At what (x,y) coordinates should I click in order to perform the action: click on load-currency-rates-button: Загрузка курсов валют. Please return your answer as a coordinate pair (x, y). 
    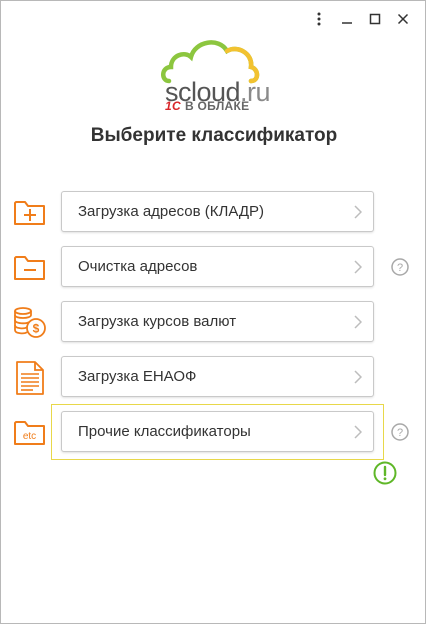
    Looking at the image, I should click on (217, 321).